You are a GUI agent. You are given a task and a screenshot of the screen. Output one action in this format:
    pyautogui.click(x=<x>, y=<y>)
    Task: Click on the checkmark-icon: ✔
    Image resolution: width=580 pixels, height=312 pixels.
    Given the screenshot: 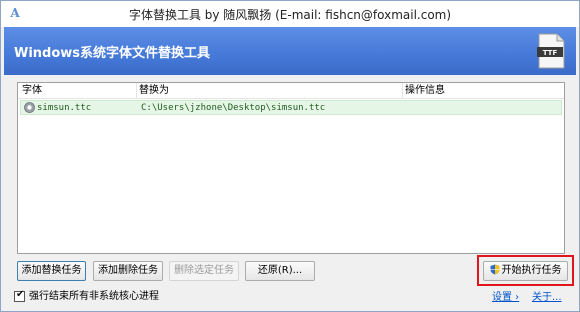 What is the action you would take?
    pyautogui.click(x=20, y=294)
    